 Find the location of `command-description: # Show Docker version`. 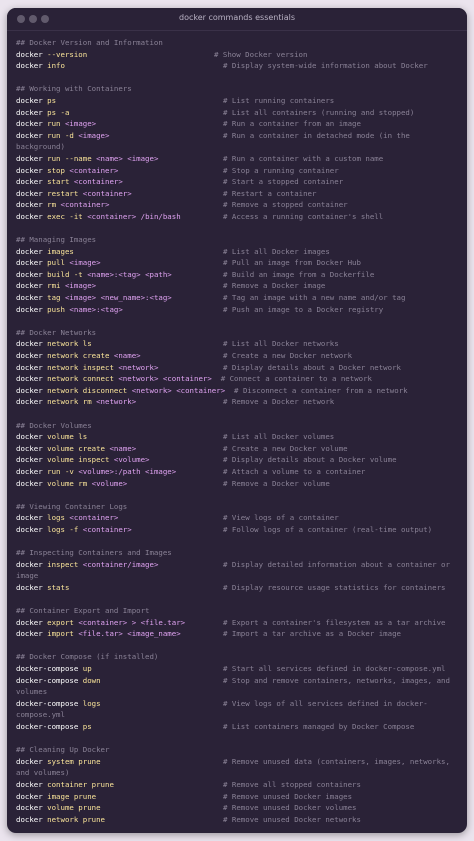

command-description: # Show Docker version is located at coordinates (261, 54).